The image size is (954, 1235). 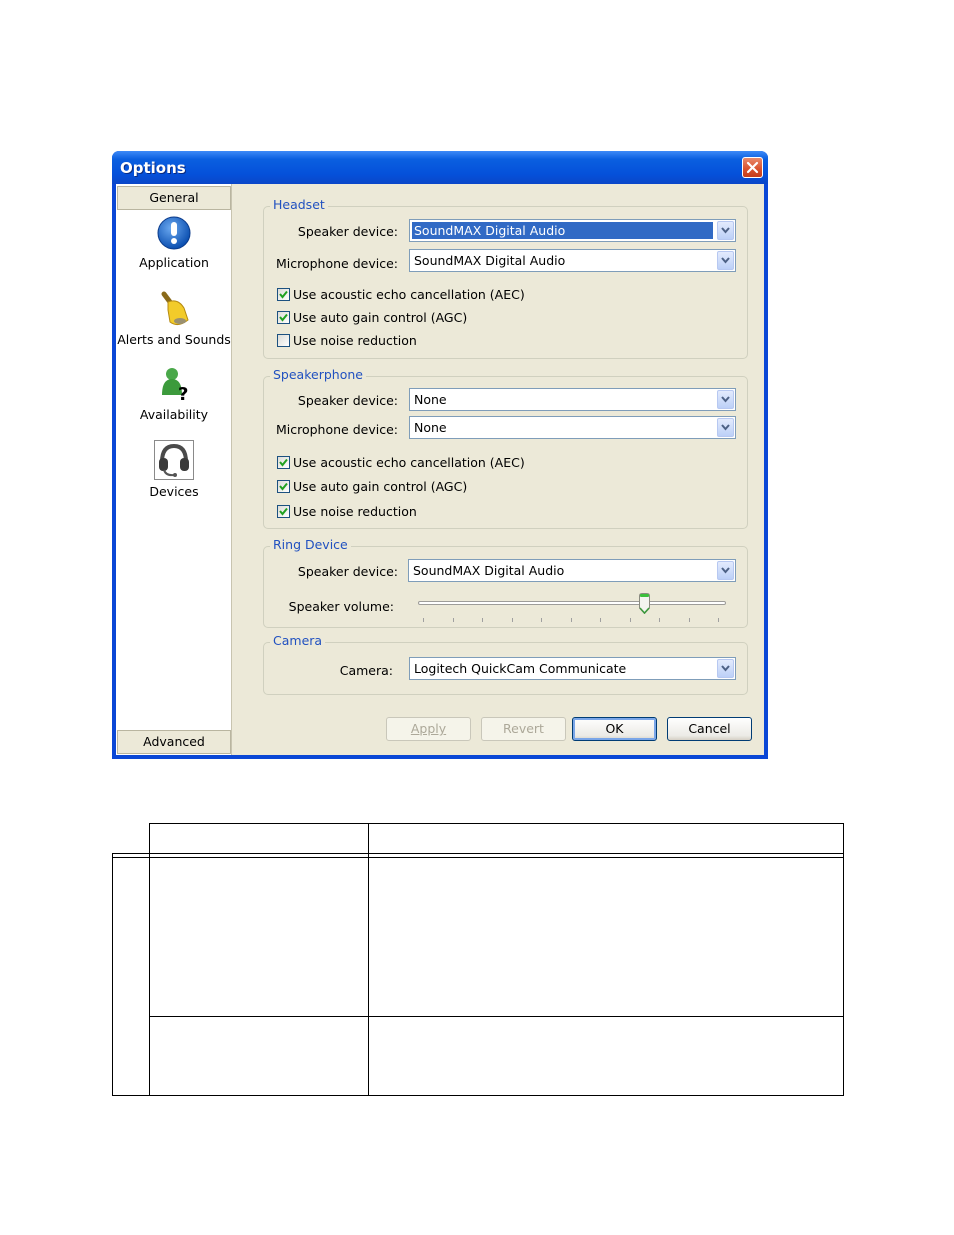 I want to click on ring-speaker-select: SoundMAX Digital Audio, so click(x=572, y=570).